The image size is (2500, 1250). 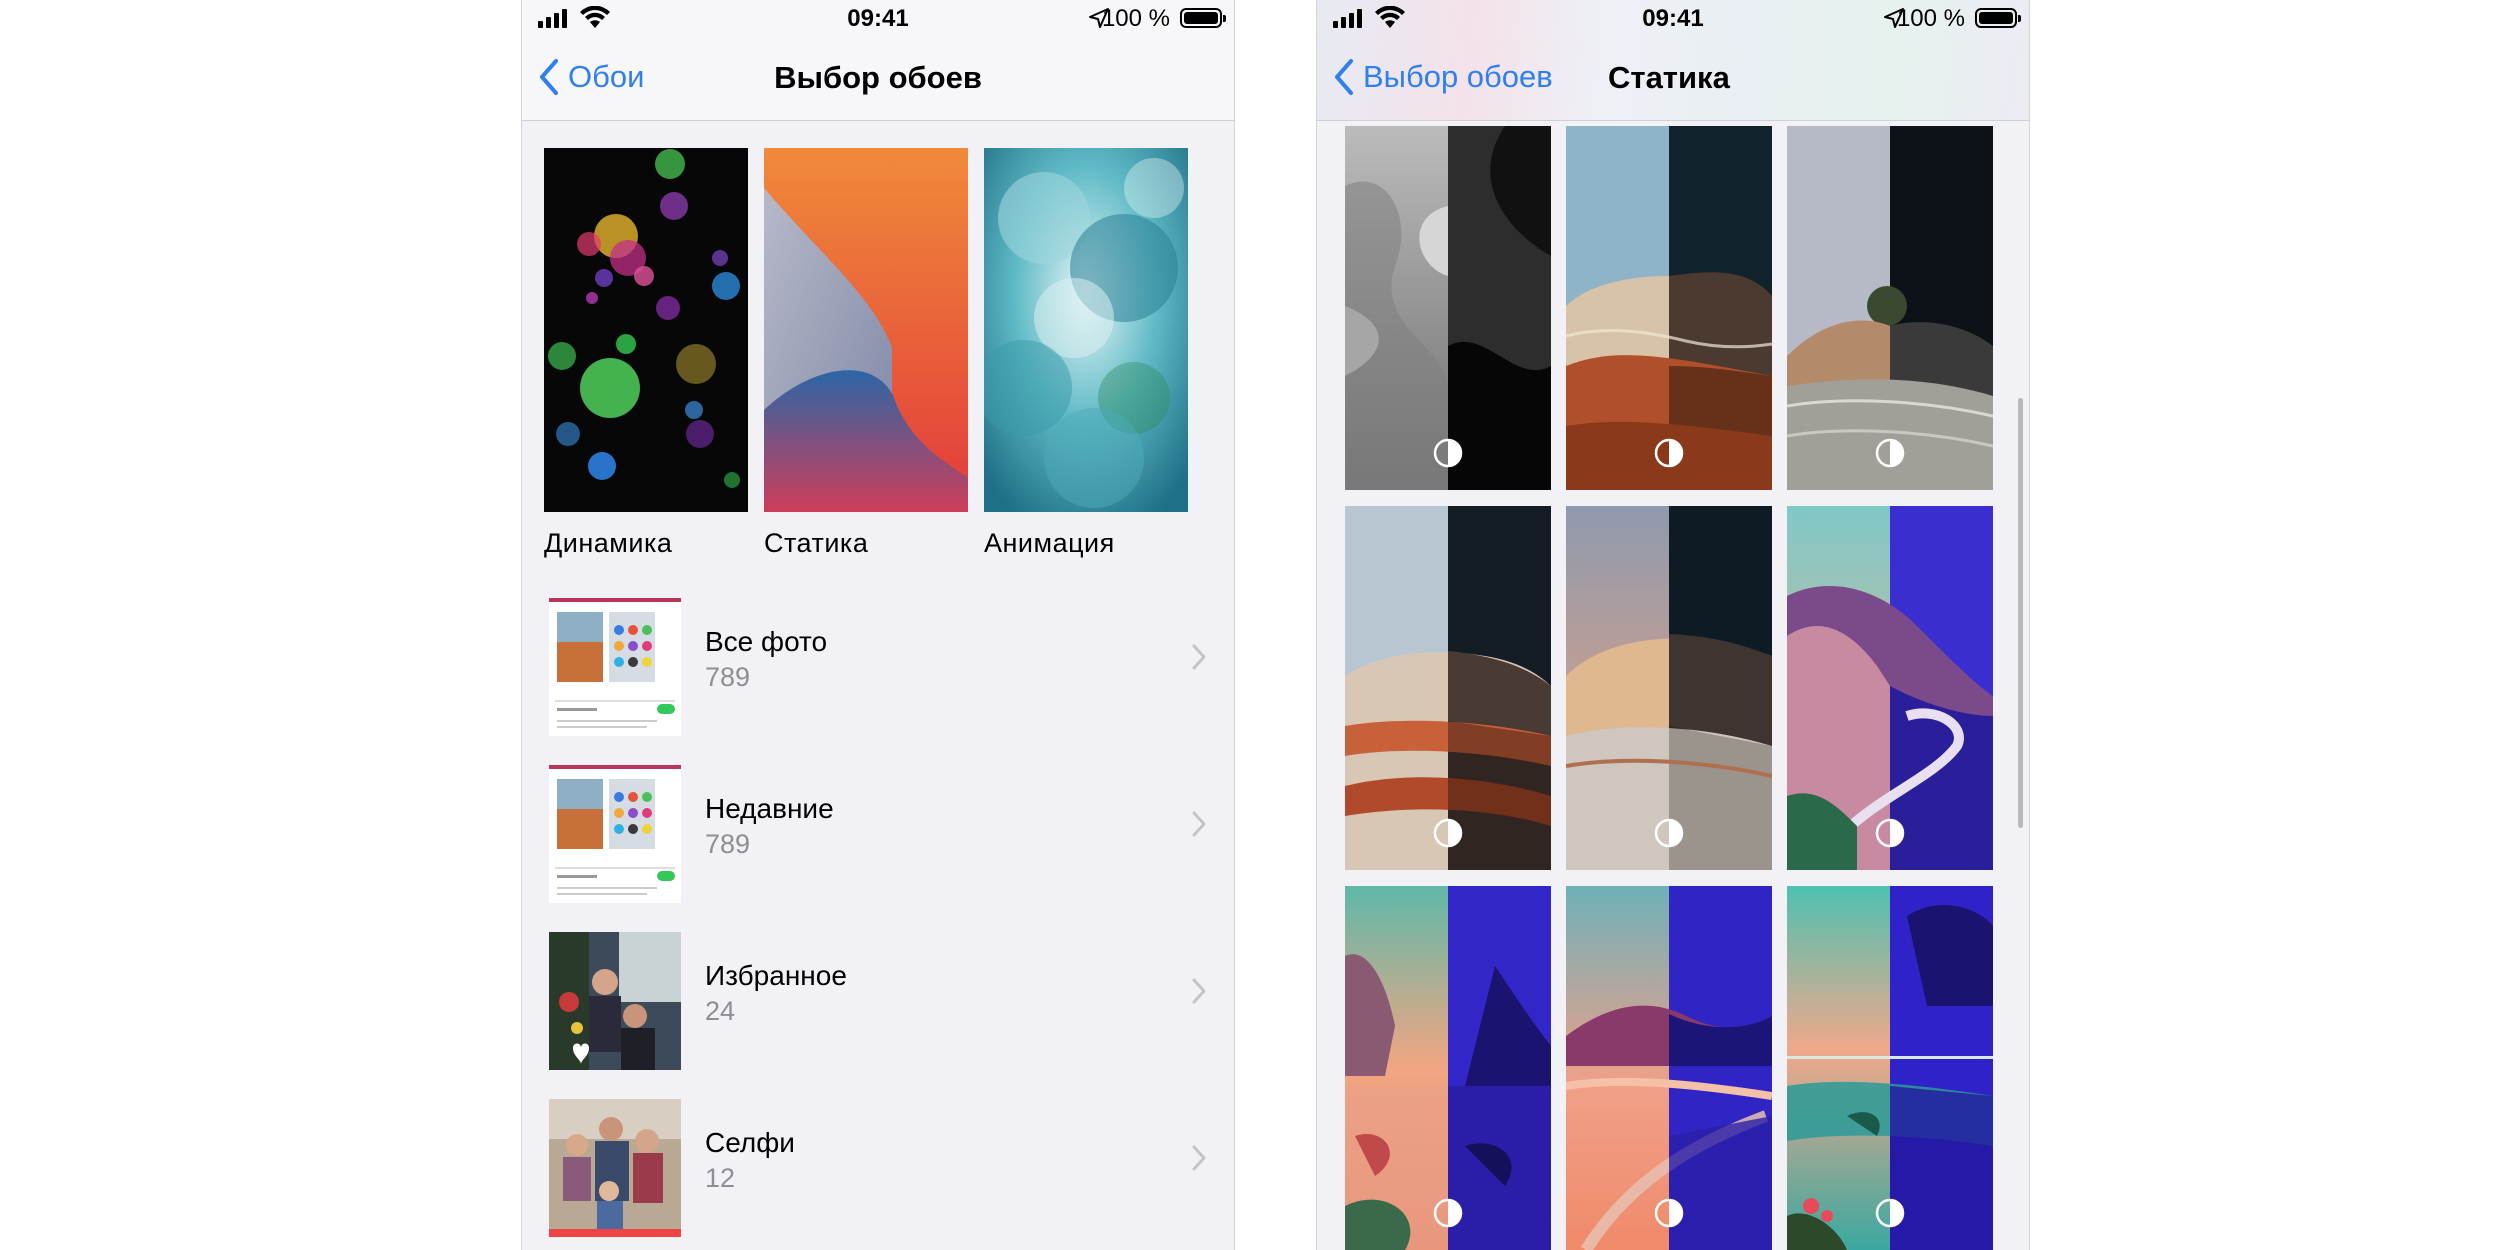 What do you see at coordinates (1669, 77) in the screenshot?
I see `page-title: Статика` at bounding box center [1669, 77].